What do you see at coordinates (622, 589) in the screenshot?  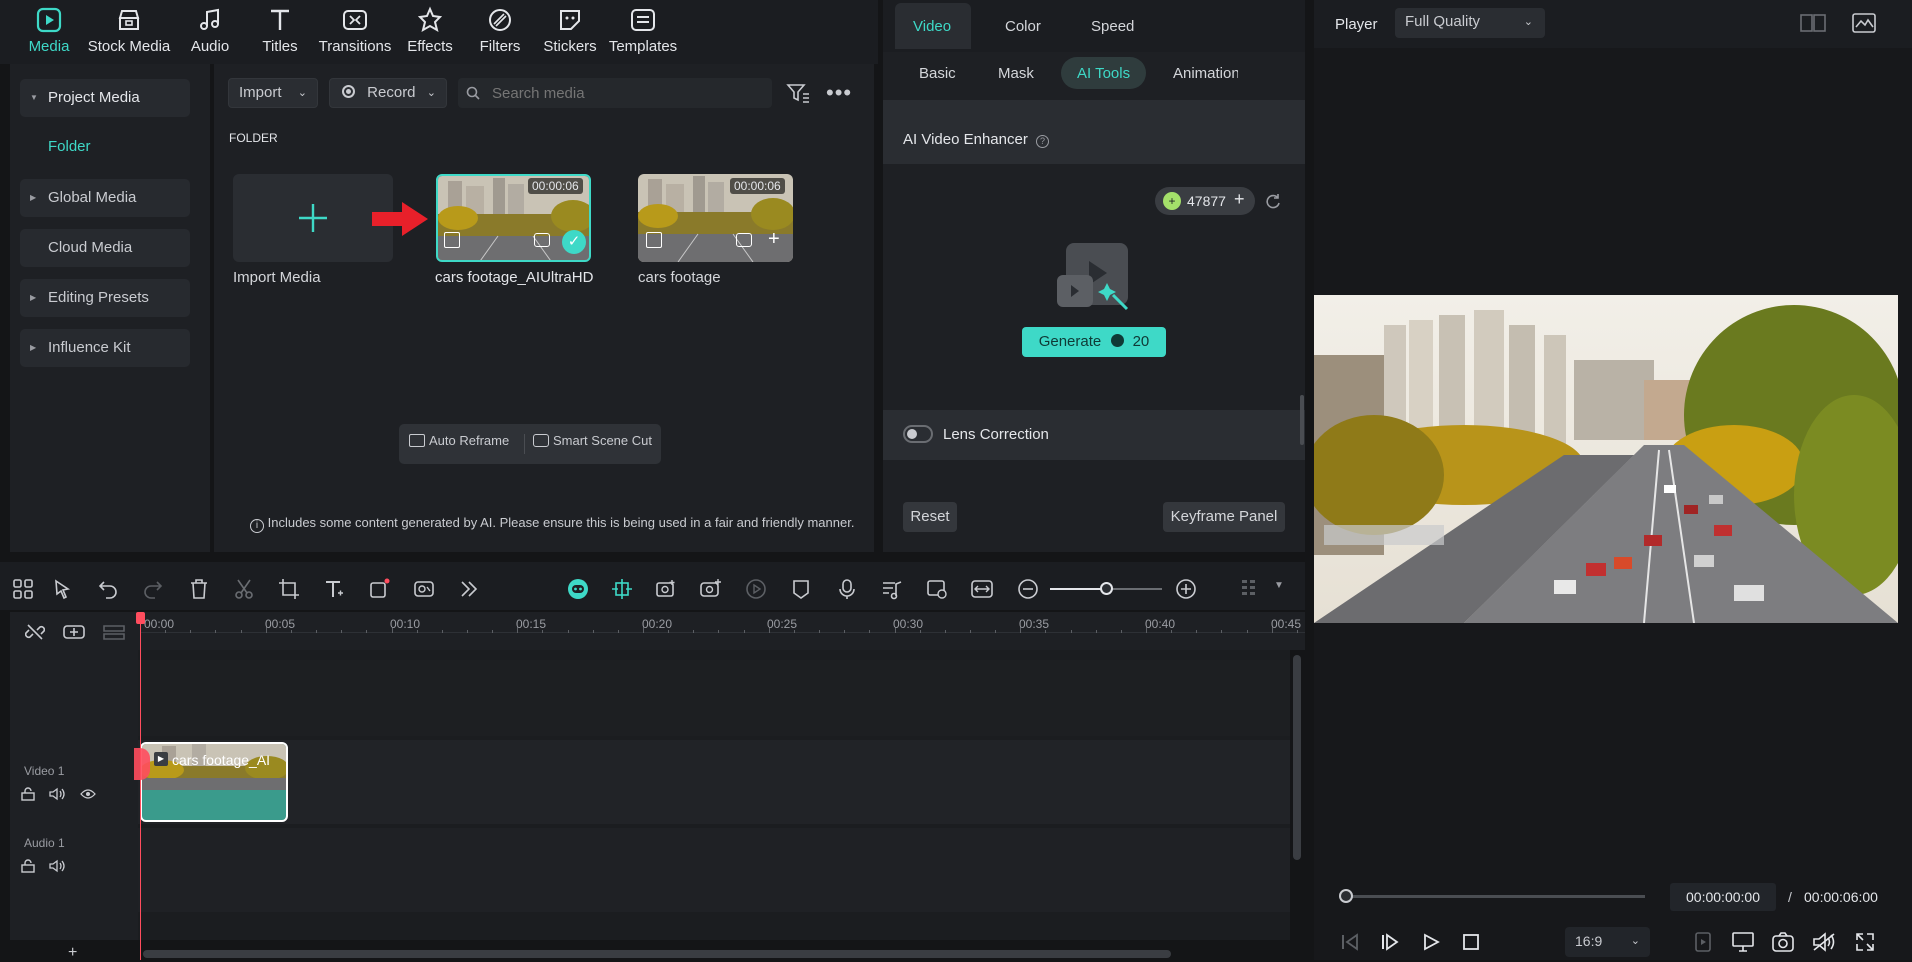 I see `snap-icon` at bounding box center [622, 589].